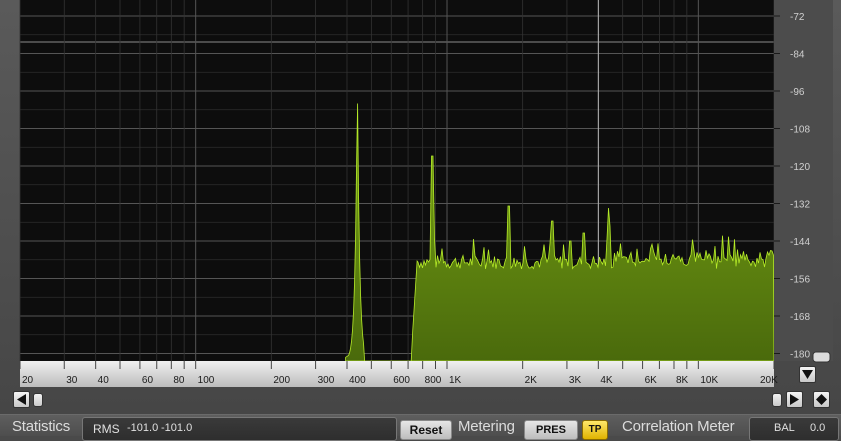 Image resolution: width=841 pixels, height=441 pixels. Describe the element at coordinates (797, 92) in the screenshot. I see `level-label: -96` at that location.